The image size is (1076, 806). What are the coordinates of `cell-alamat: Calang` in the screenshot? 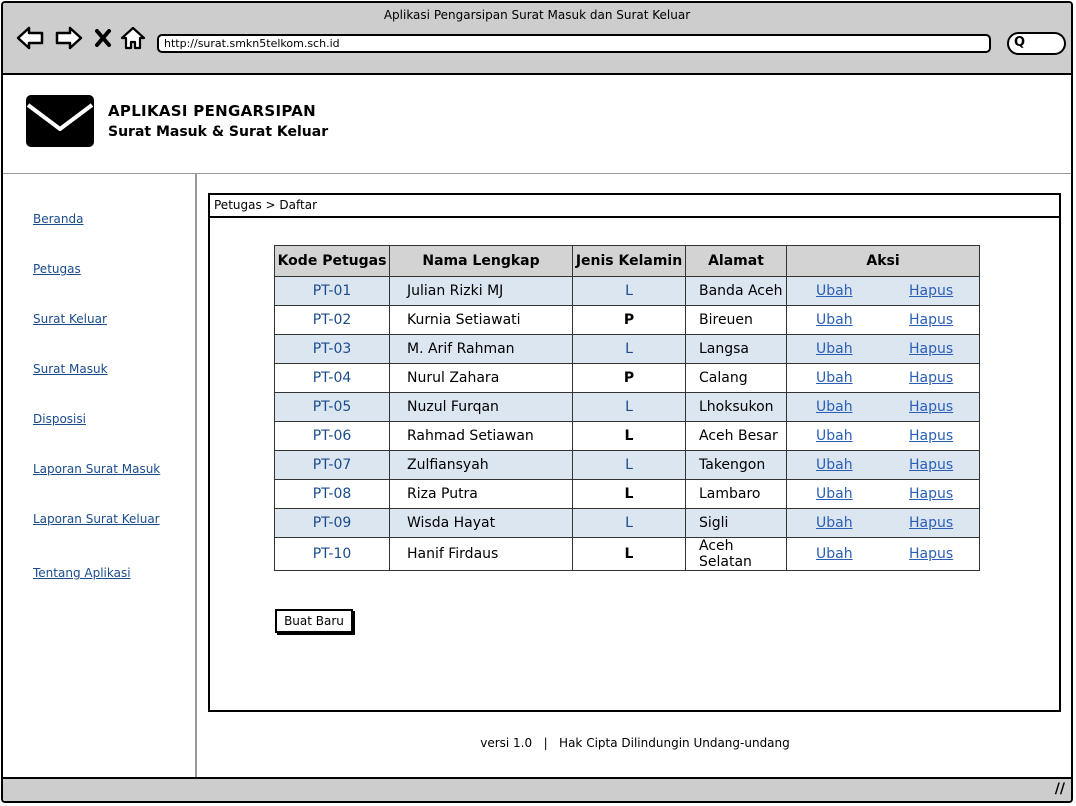 It's located at (736, 378).